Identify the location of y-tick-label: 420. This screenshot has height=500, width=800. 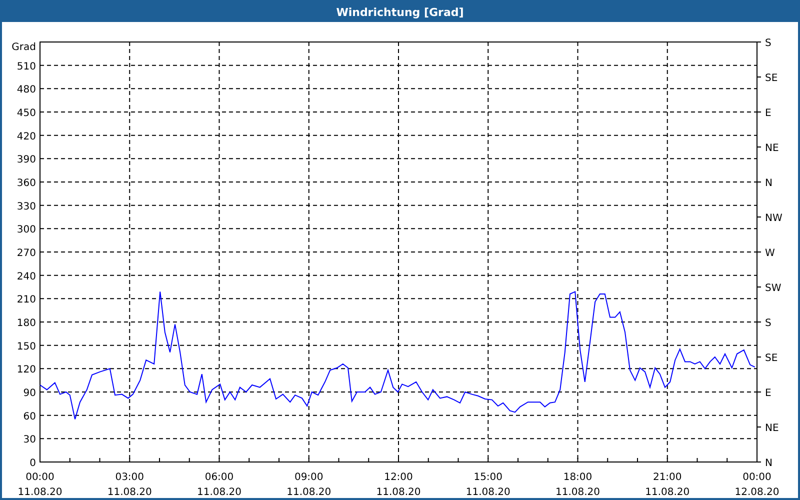
(26, 136).